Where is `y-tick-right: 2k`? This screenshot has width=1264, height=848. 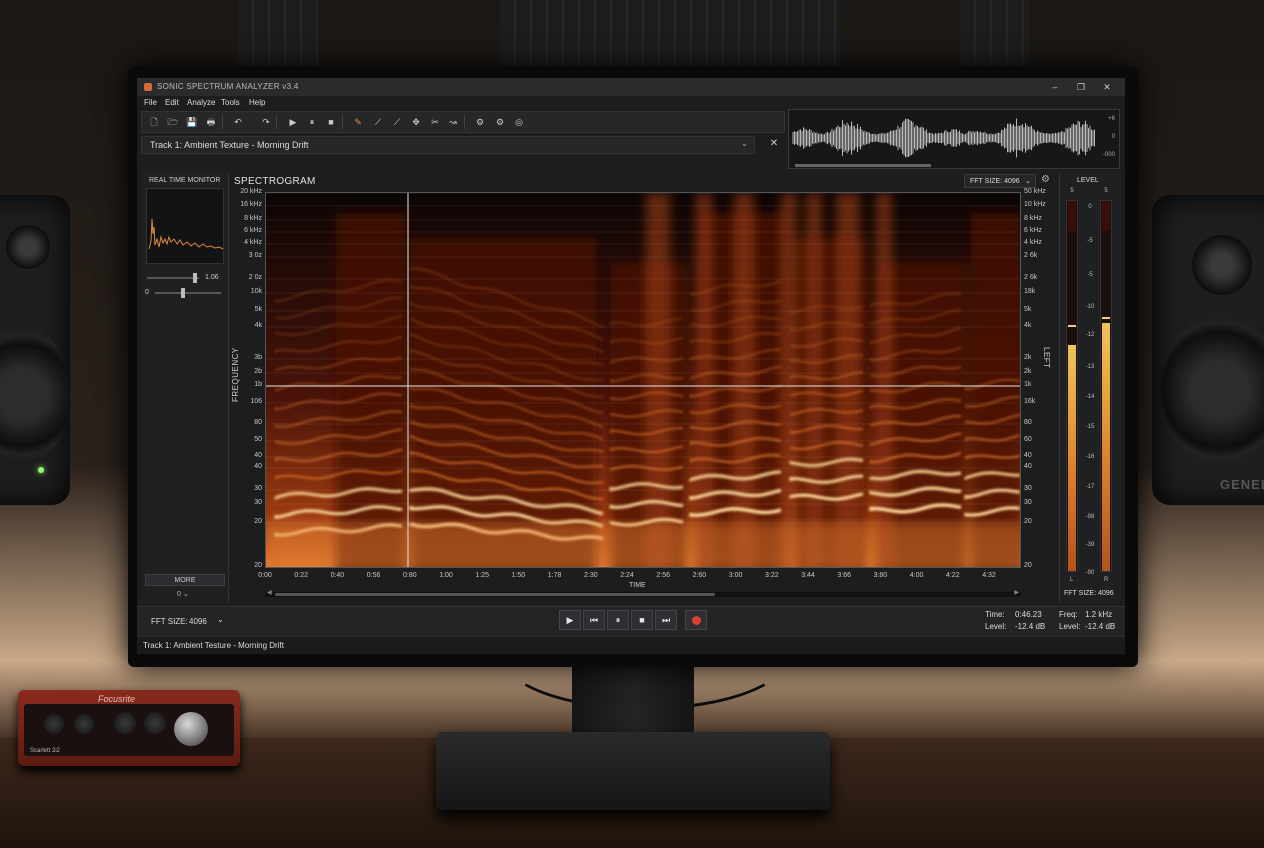 y-tick-right: 2k is located at coordinates (1028, 357).